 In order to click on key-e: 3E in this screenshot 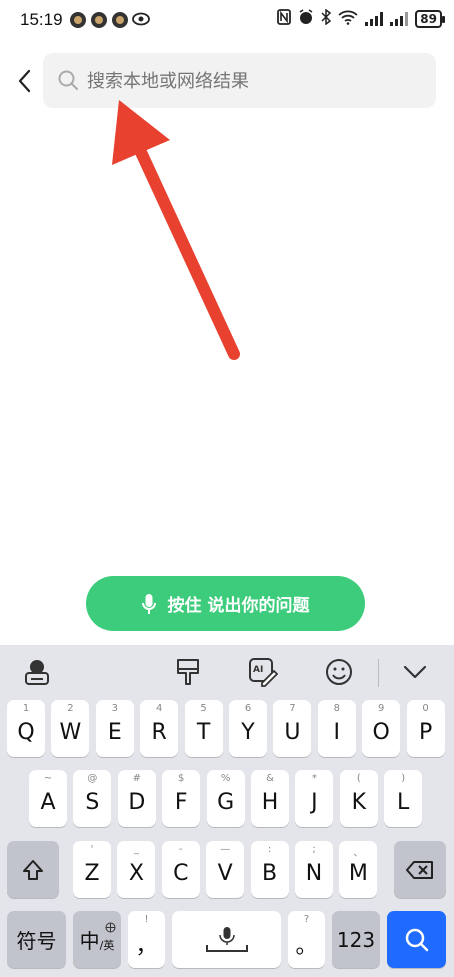, I will do `click(114, 728)`.